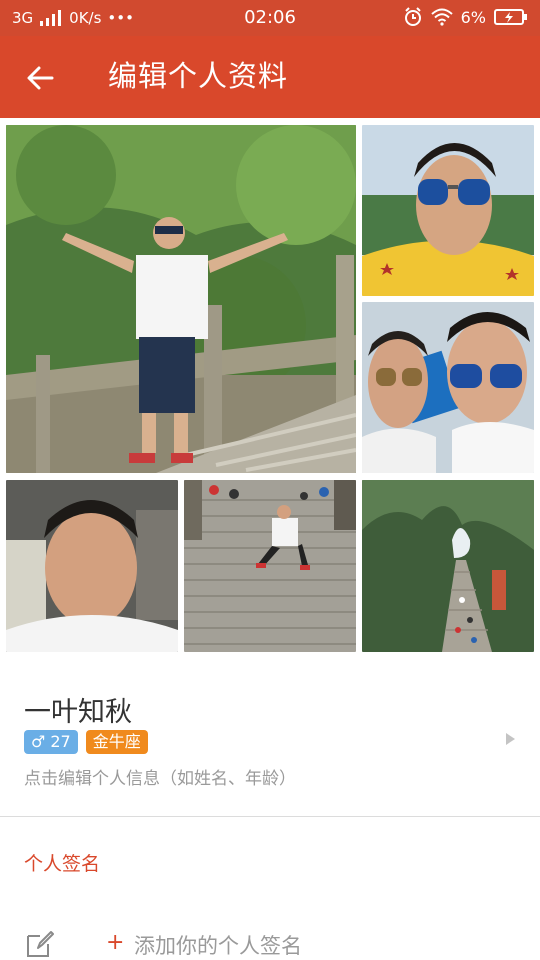  Describe the element at coordinates (38, 741) in the screenshot. I see `male-icon: ♂` at that location.